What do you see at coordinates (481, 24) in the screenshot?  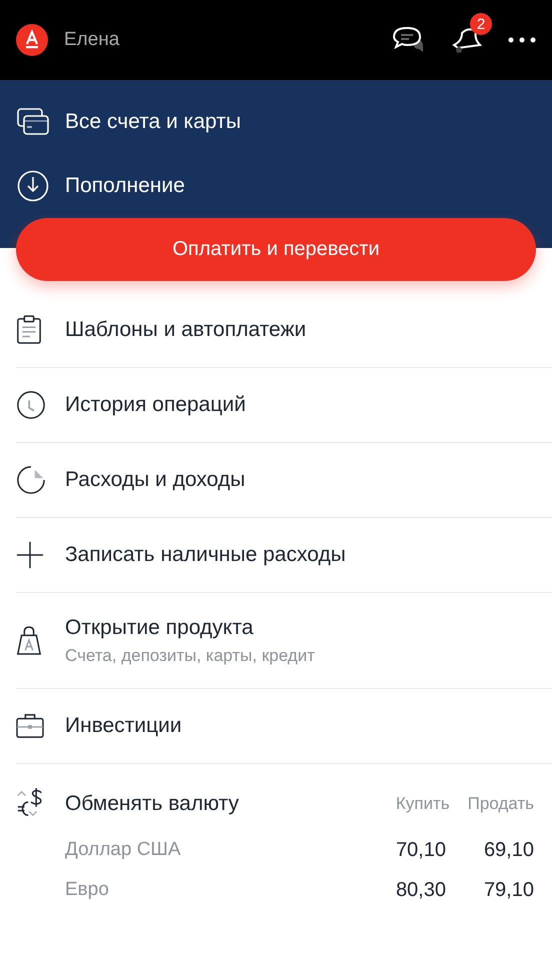 I see `notification-badge: 2` at bounding box center [481, 24].